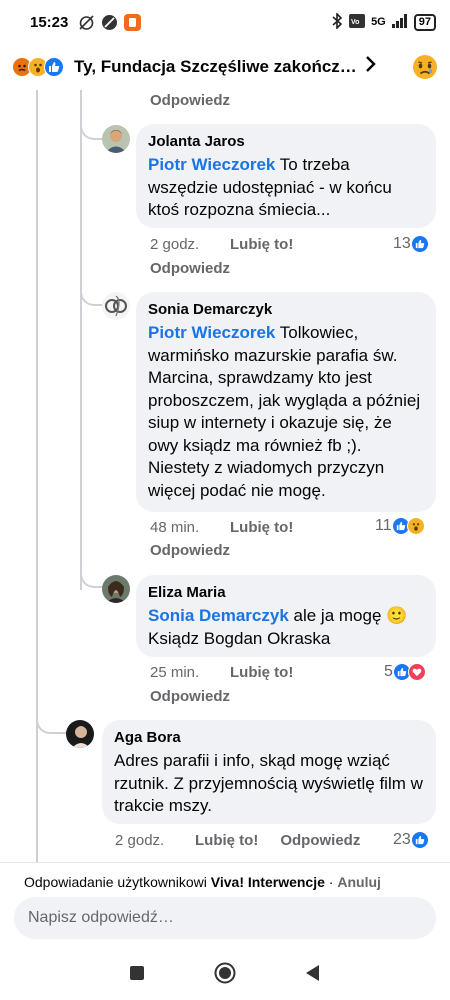 The width and height of the screenshot is (450, 1000). Describe the element at coordinates (355, 22) in the screenshot. I see `svg-text: Vo` at that location.